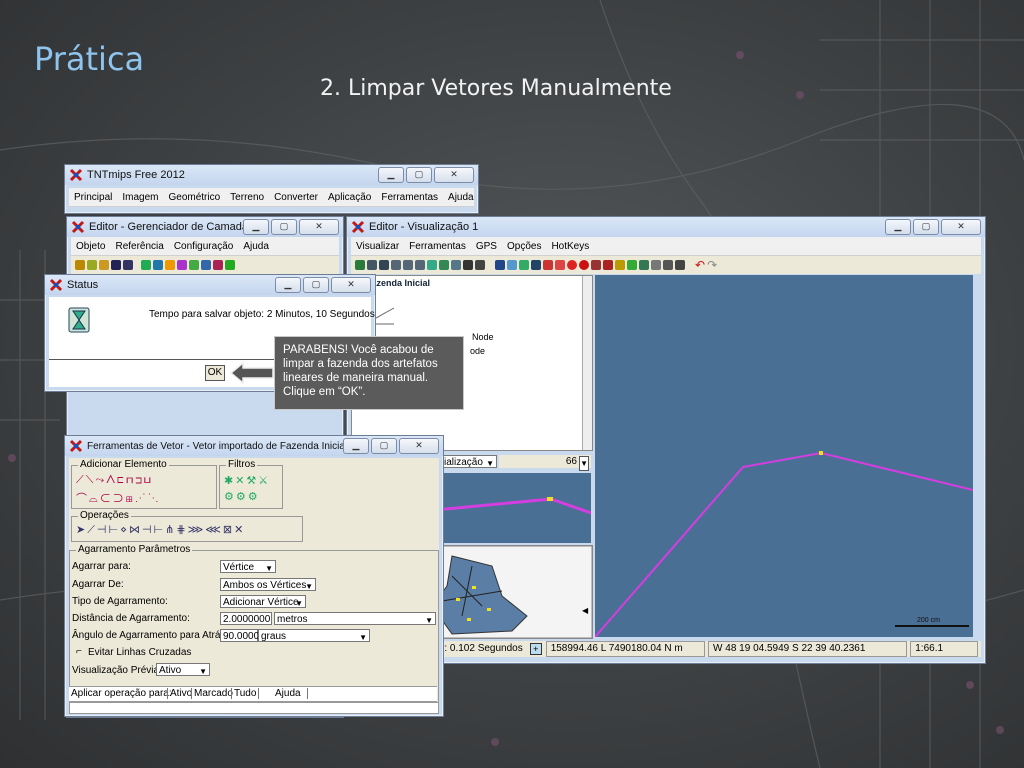  Describe the element at coordinates (377, 246) in the screenshot. I see `menu-visualizar: Visualizar` at that location.